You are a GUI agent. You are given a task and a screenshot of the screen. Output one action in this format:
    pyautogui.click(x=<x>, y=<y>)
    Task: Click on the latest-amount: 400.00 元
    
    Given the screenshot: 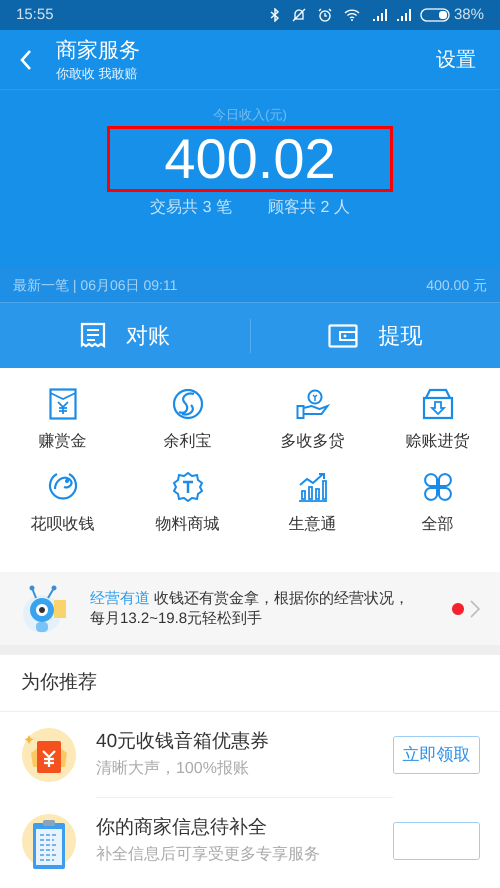 What is the action you would take?
    pyautogui.click(x=456, y=285)
    